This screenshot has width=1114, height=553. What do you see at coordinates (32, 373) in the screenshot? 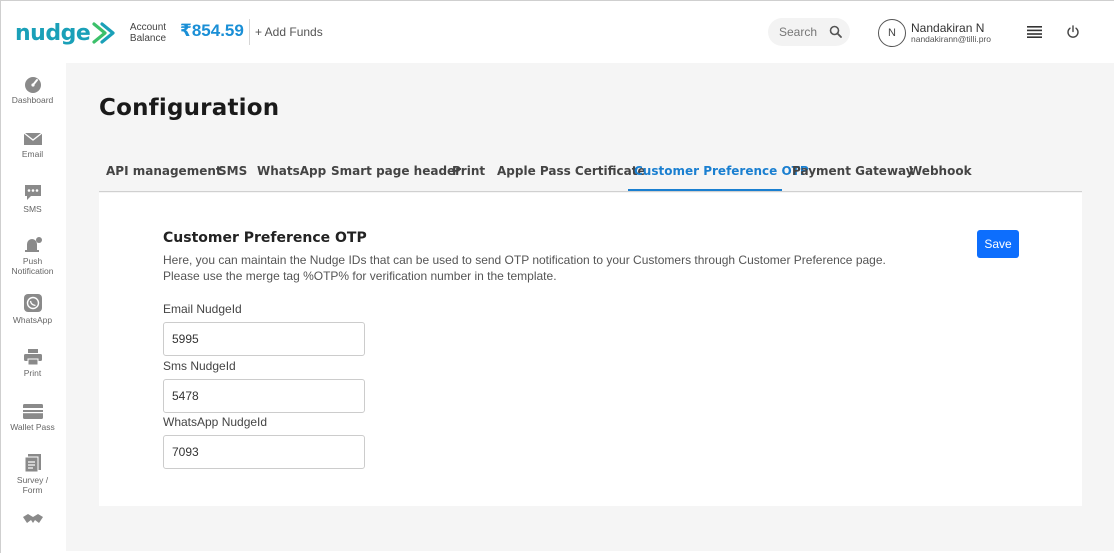
I see `sidebar-label-print: Print` at bounding box center [32, 373].